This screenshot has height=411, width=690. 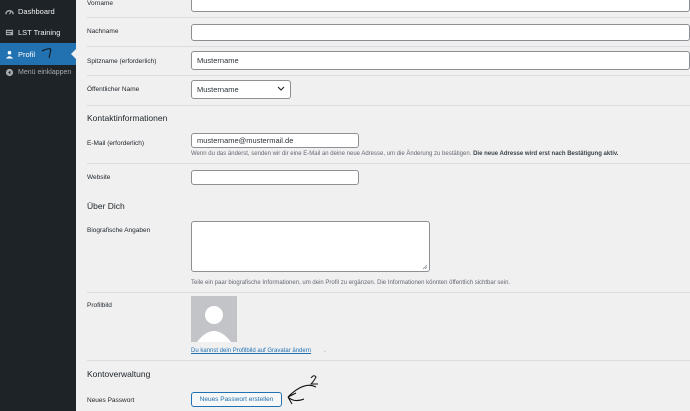 What do you see at coordinates (275, 177) in the screenshot?
I see `website-input` at bounding box center [275, 177].